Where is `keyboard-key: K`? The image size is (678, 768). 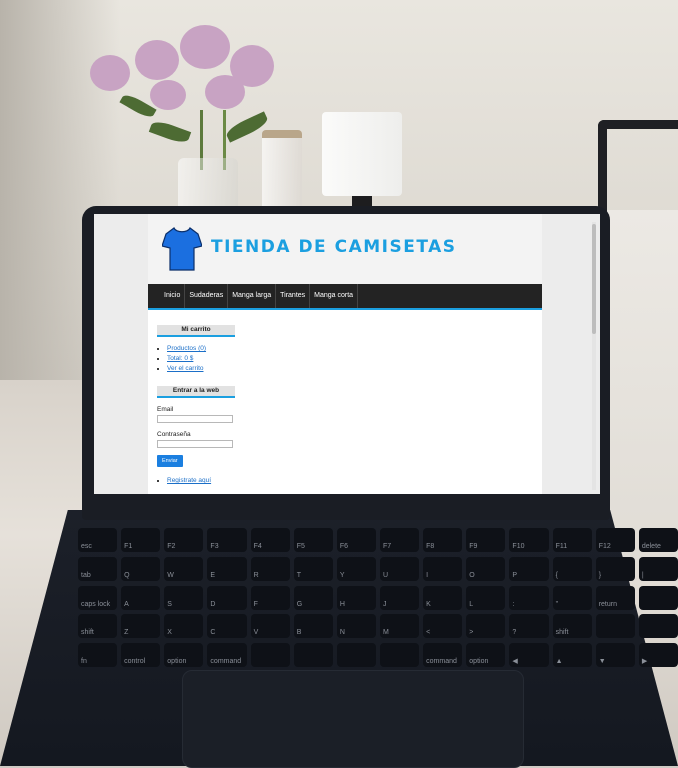
keyboard-key: K is located at coordinates (443, 597).